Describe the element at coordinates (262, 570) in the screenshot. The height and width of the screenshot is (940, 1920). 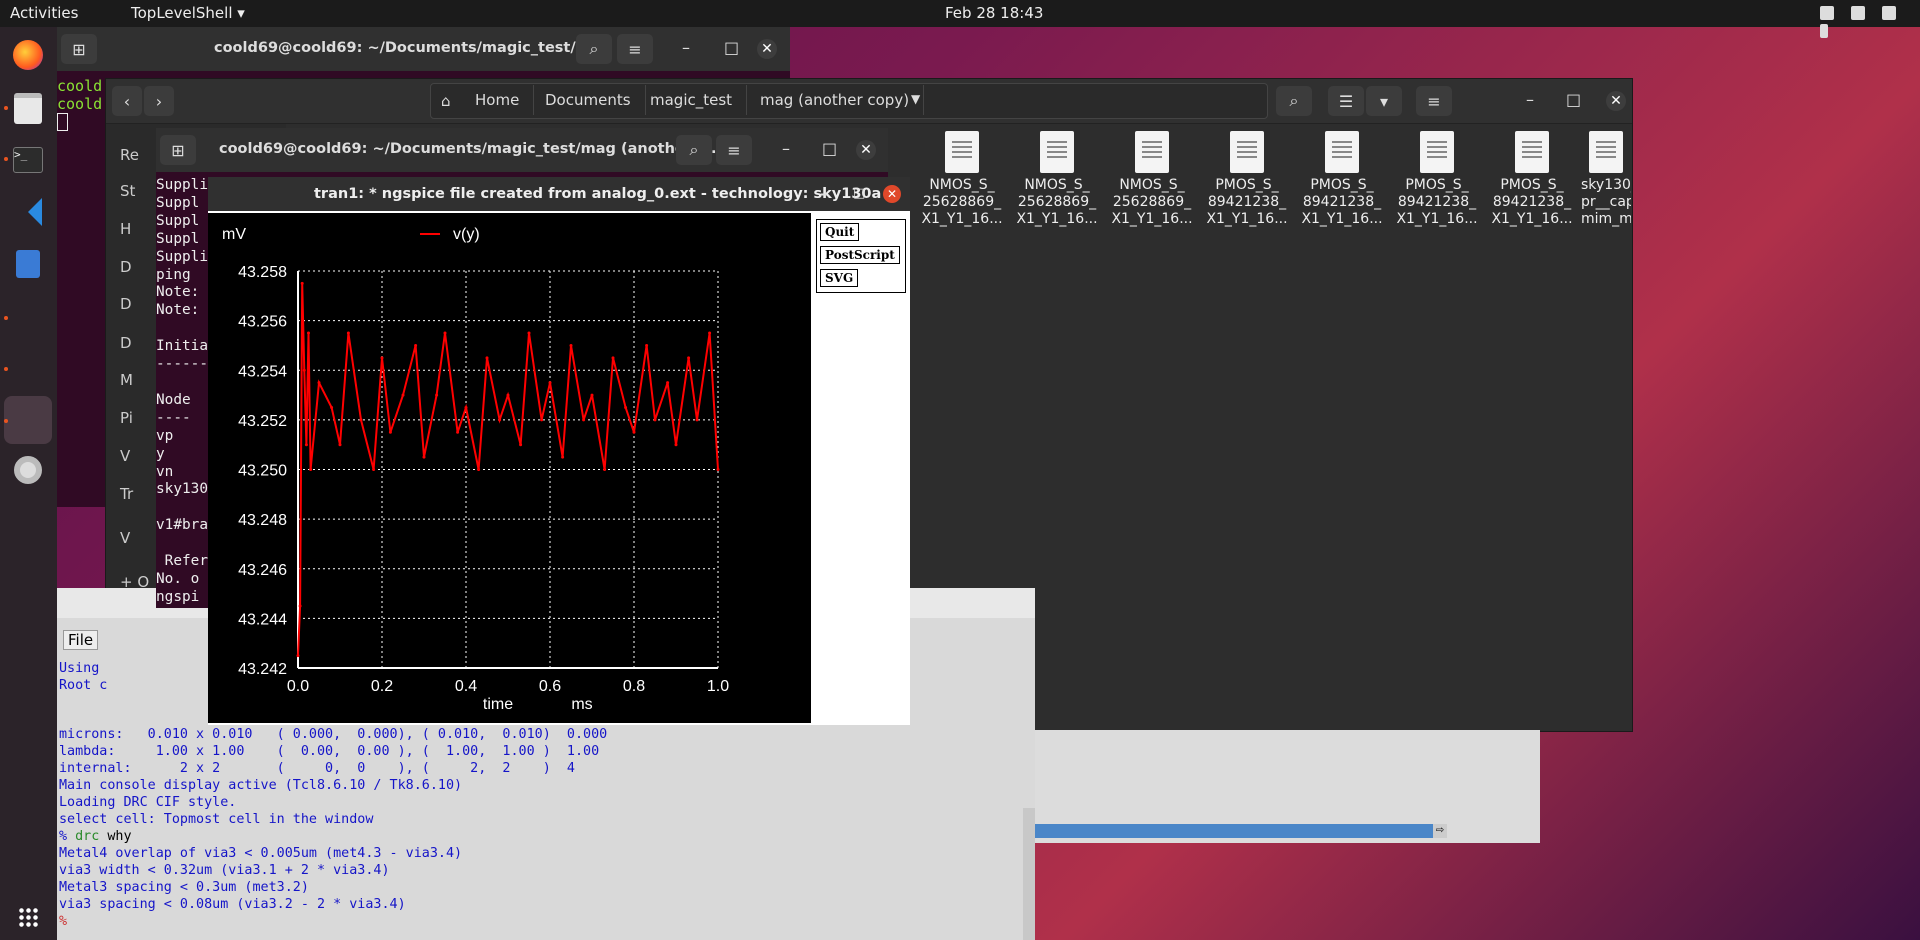
I see `y-tick-label: 43.246` at that location.